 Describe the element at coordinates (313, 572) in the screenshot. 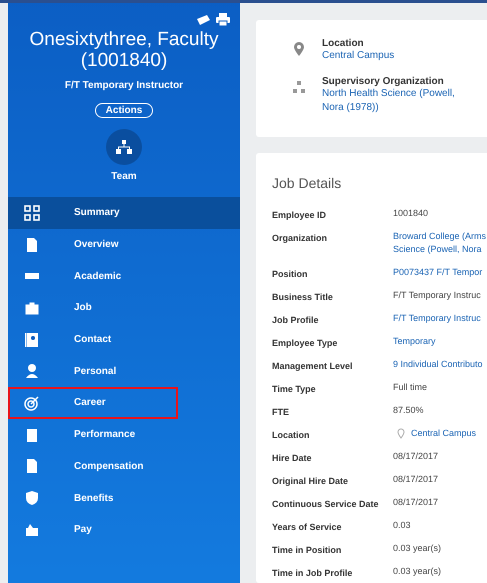

I see `field-label: Time in Job Profile` at that location.